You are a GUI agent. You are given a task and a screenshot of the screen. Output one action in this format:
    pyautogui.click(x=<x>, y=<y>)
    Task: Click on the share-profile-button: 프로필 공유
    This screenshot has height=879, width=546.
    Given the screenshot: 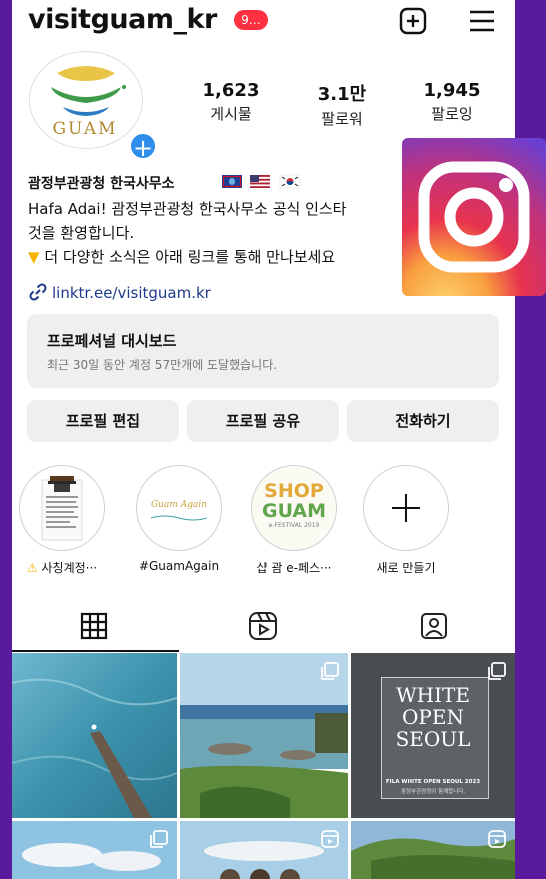 What is the action you would take?
    pyautogui.click(x=263, y=421)
    